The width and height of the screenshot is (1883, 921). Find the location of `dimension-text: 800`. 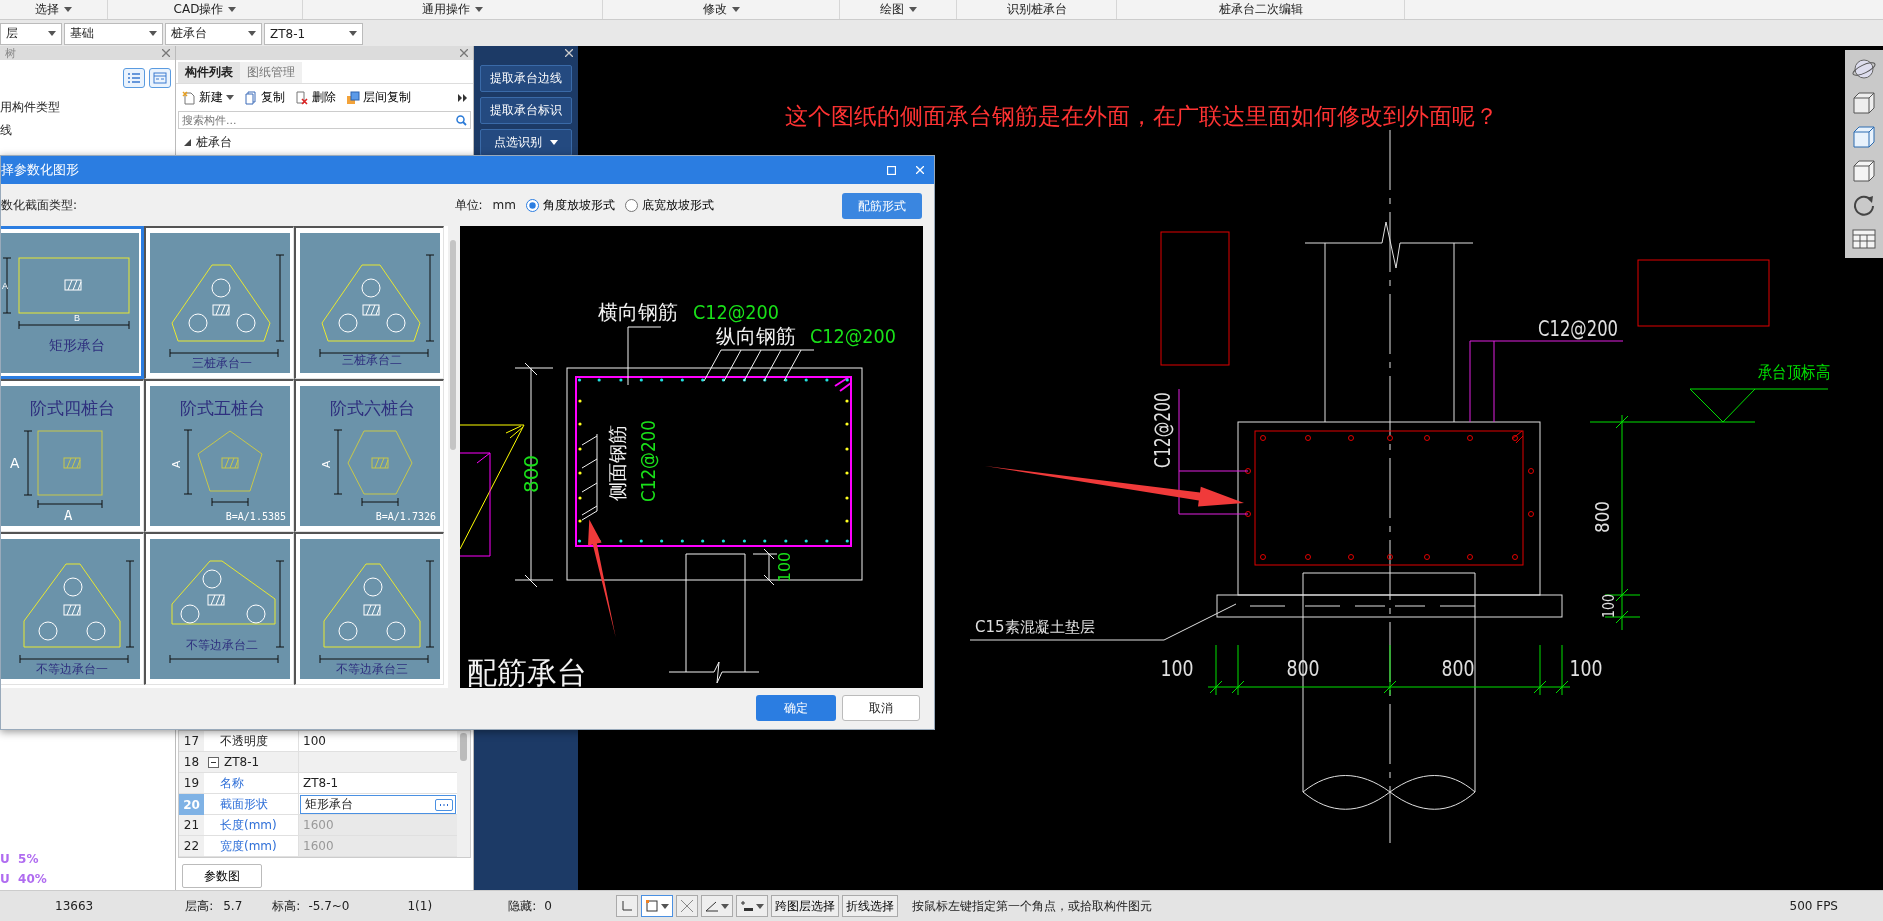

dimension-text: 800 is located at coordinates (531, 474).